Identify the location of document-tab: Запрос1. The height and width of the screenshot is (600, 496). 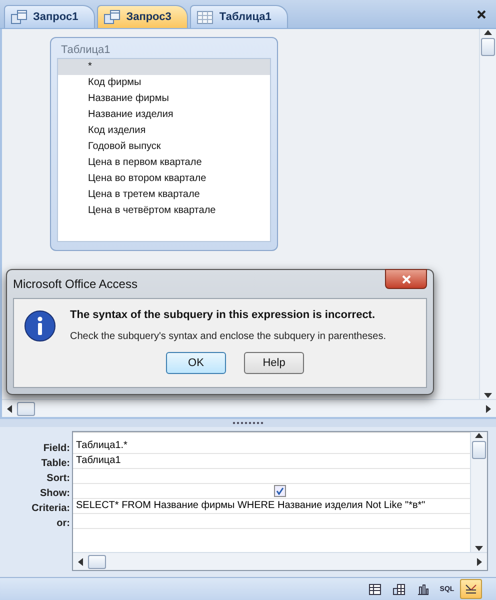
(50, 16).